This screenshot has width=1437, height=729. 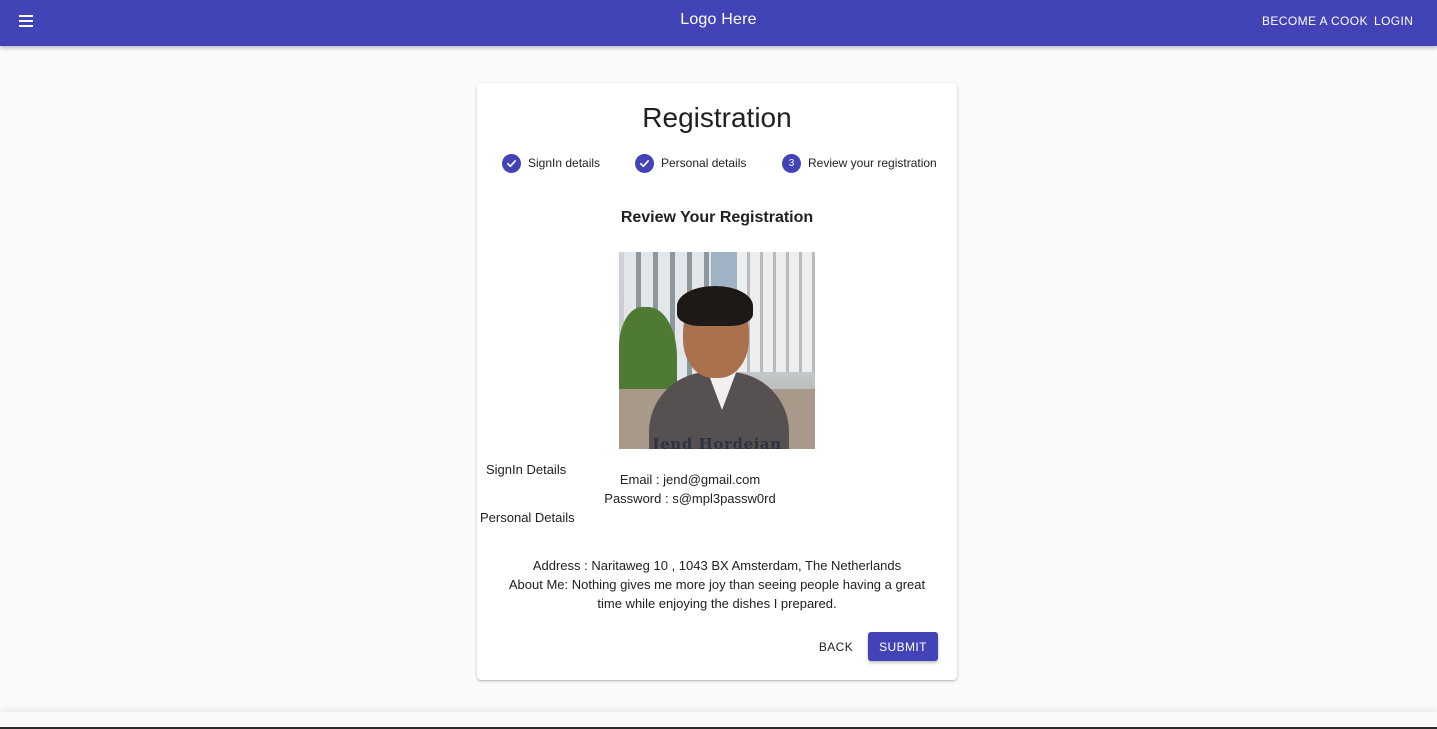 What do you see at coordinates (690, 479) in the screenshot?
I see `email-value: Email : jend@gmail.com` at bounding box center [690, 479].